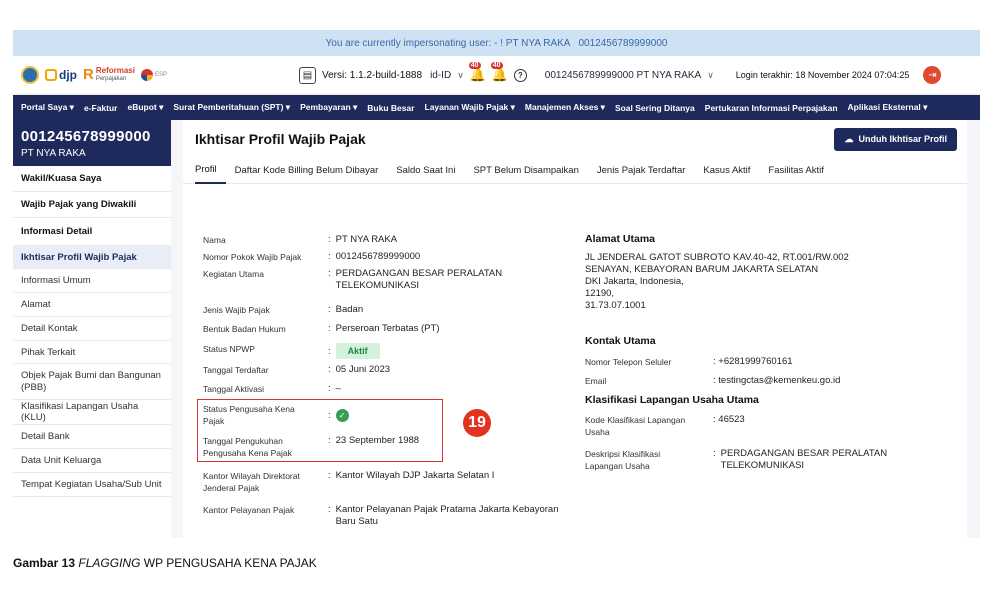 The height and width of the screenshot is (608, 1000). I want to click on field-email: Email: testingctas@kemenkeu.go.id, so click(713, 380).